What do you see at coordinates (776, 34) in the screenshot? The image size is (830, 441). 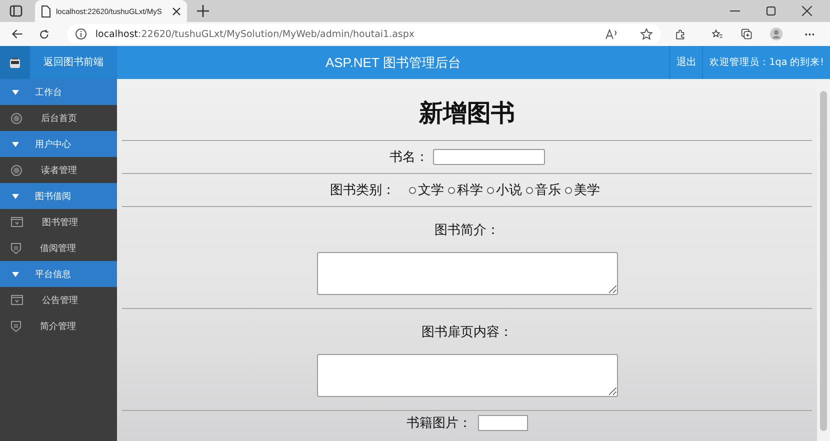 I see `profile-avatar-icon` at bounding box center [776, 34].